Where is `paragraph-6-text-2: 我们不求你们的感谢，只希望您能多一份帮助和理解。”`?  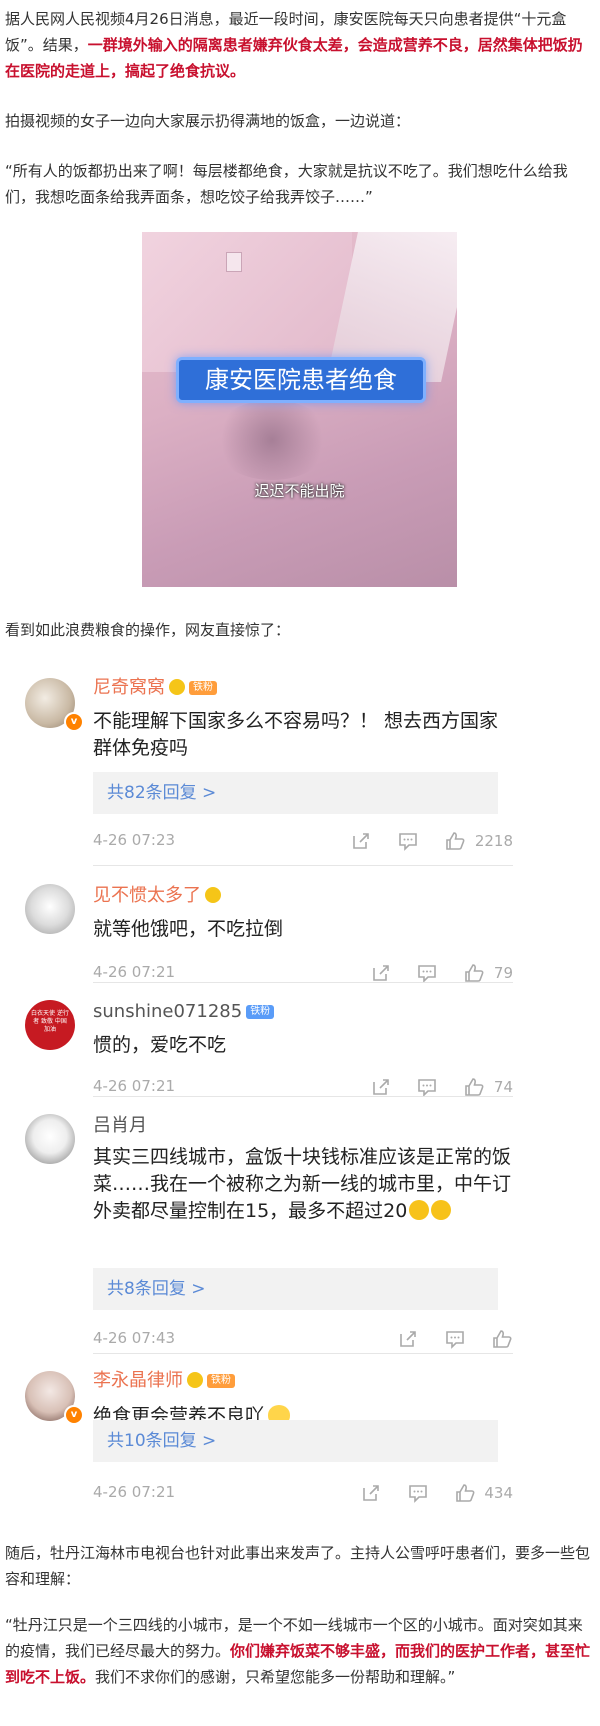 paragraph-6-text-2: 我们不求你们的感谢，只希望您能多一份帮助和理解。” is located at coordinates (275, 1677).